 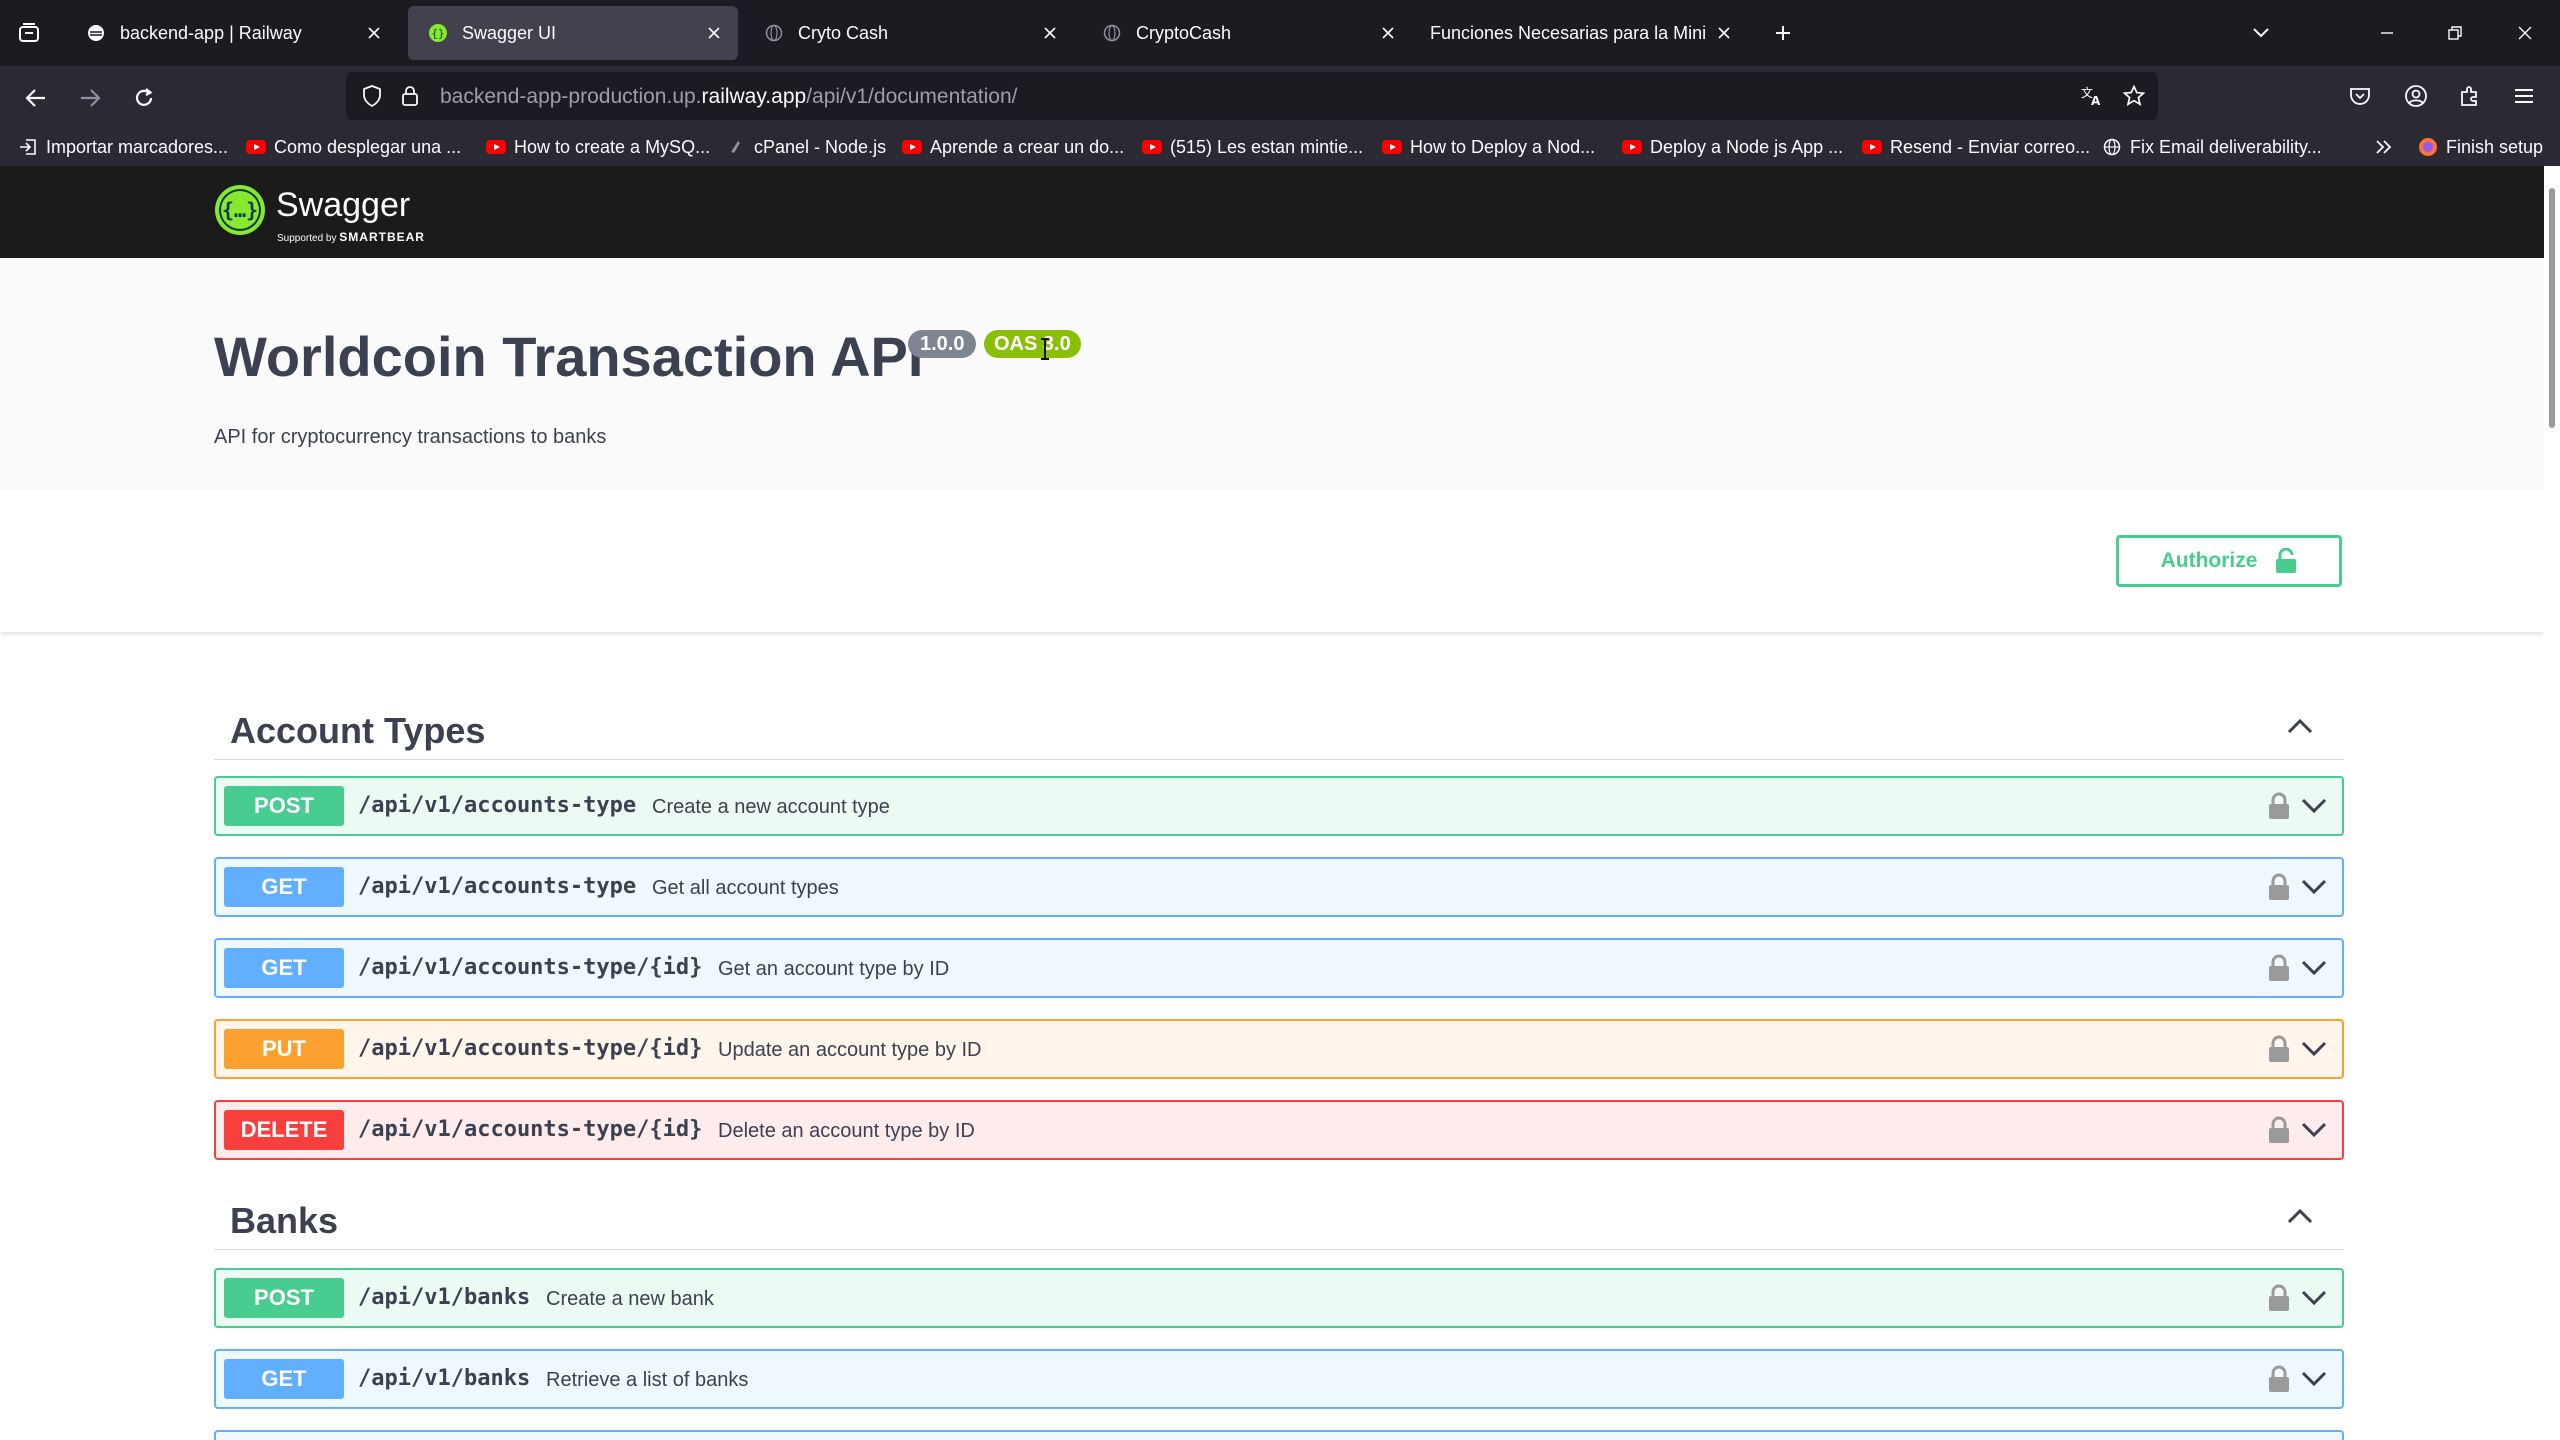 What do you see at coordinates (1783, 33) in the screenshot?
I see `new-tab-button` at bounding box center [1783, 33].